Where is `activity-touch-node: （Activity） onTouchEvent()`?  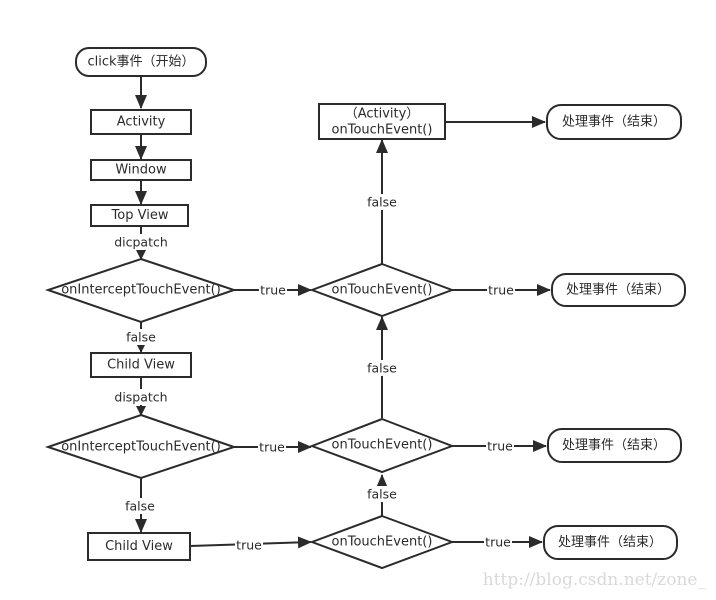 activity-touch-node: （Activity） onTouchEvent() is located at coordinates (382, 121).